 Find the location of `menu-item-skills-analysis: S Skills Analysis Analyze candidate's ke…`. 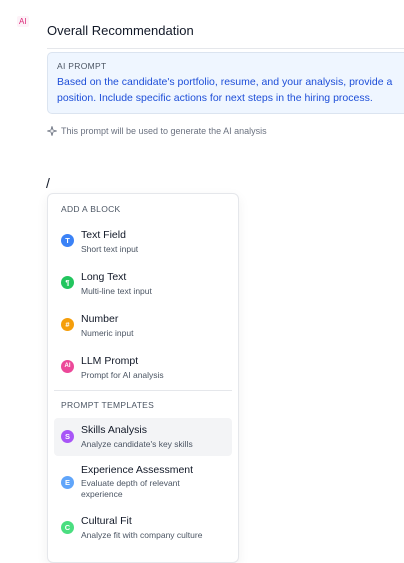

menu-item-skills-analysis: S Skills Analysis Analyze candidate's ke… is located at coordinates (143, 437).